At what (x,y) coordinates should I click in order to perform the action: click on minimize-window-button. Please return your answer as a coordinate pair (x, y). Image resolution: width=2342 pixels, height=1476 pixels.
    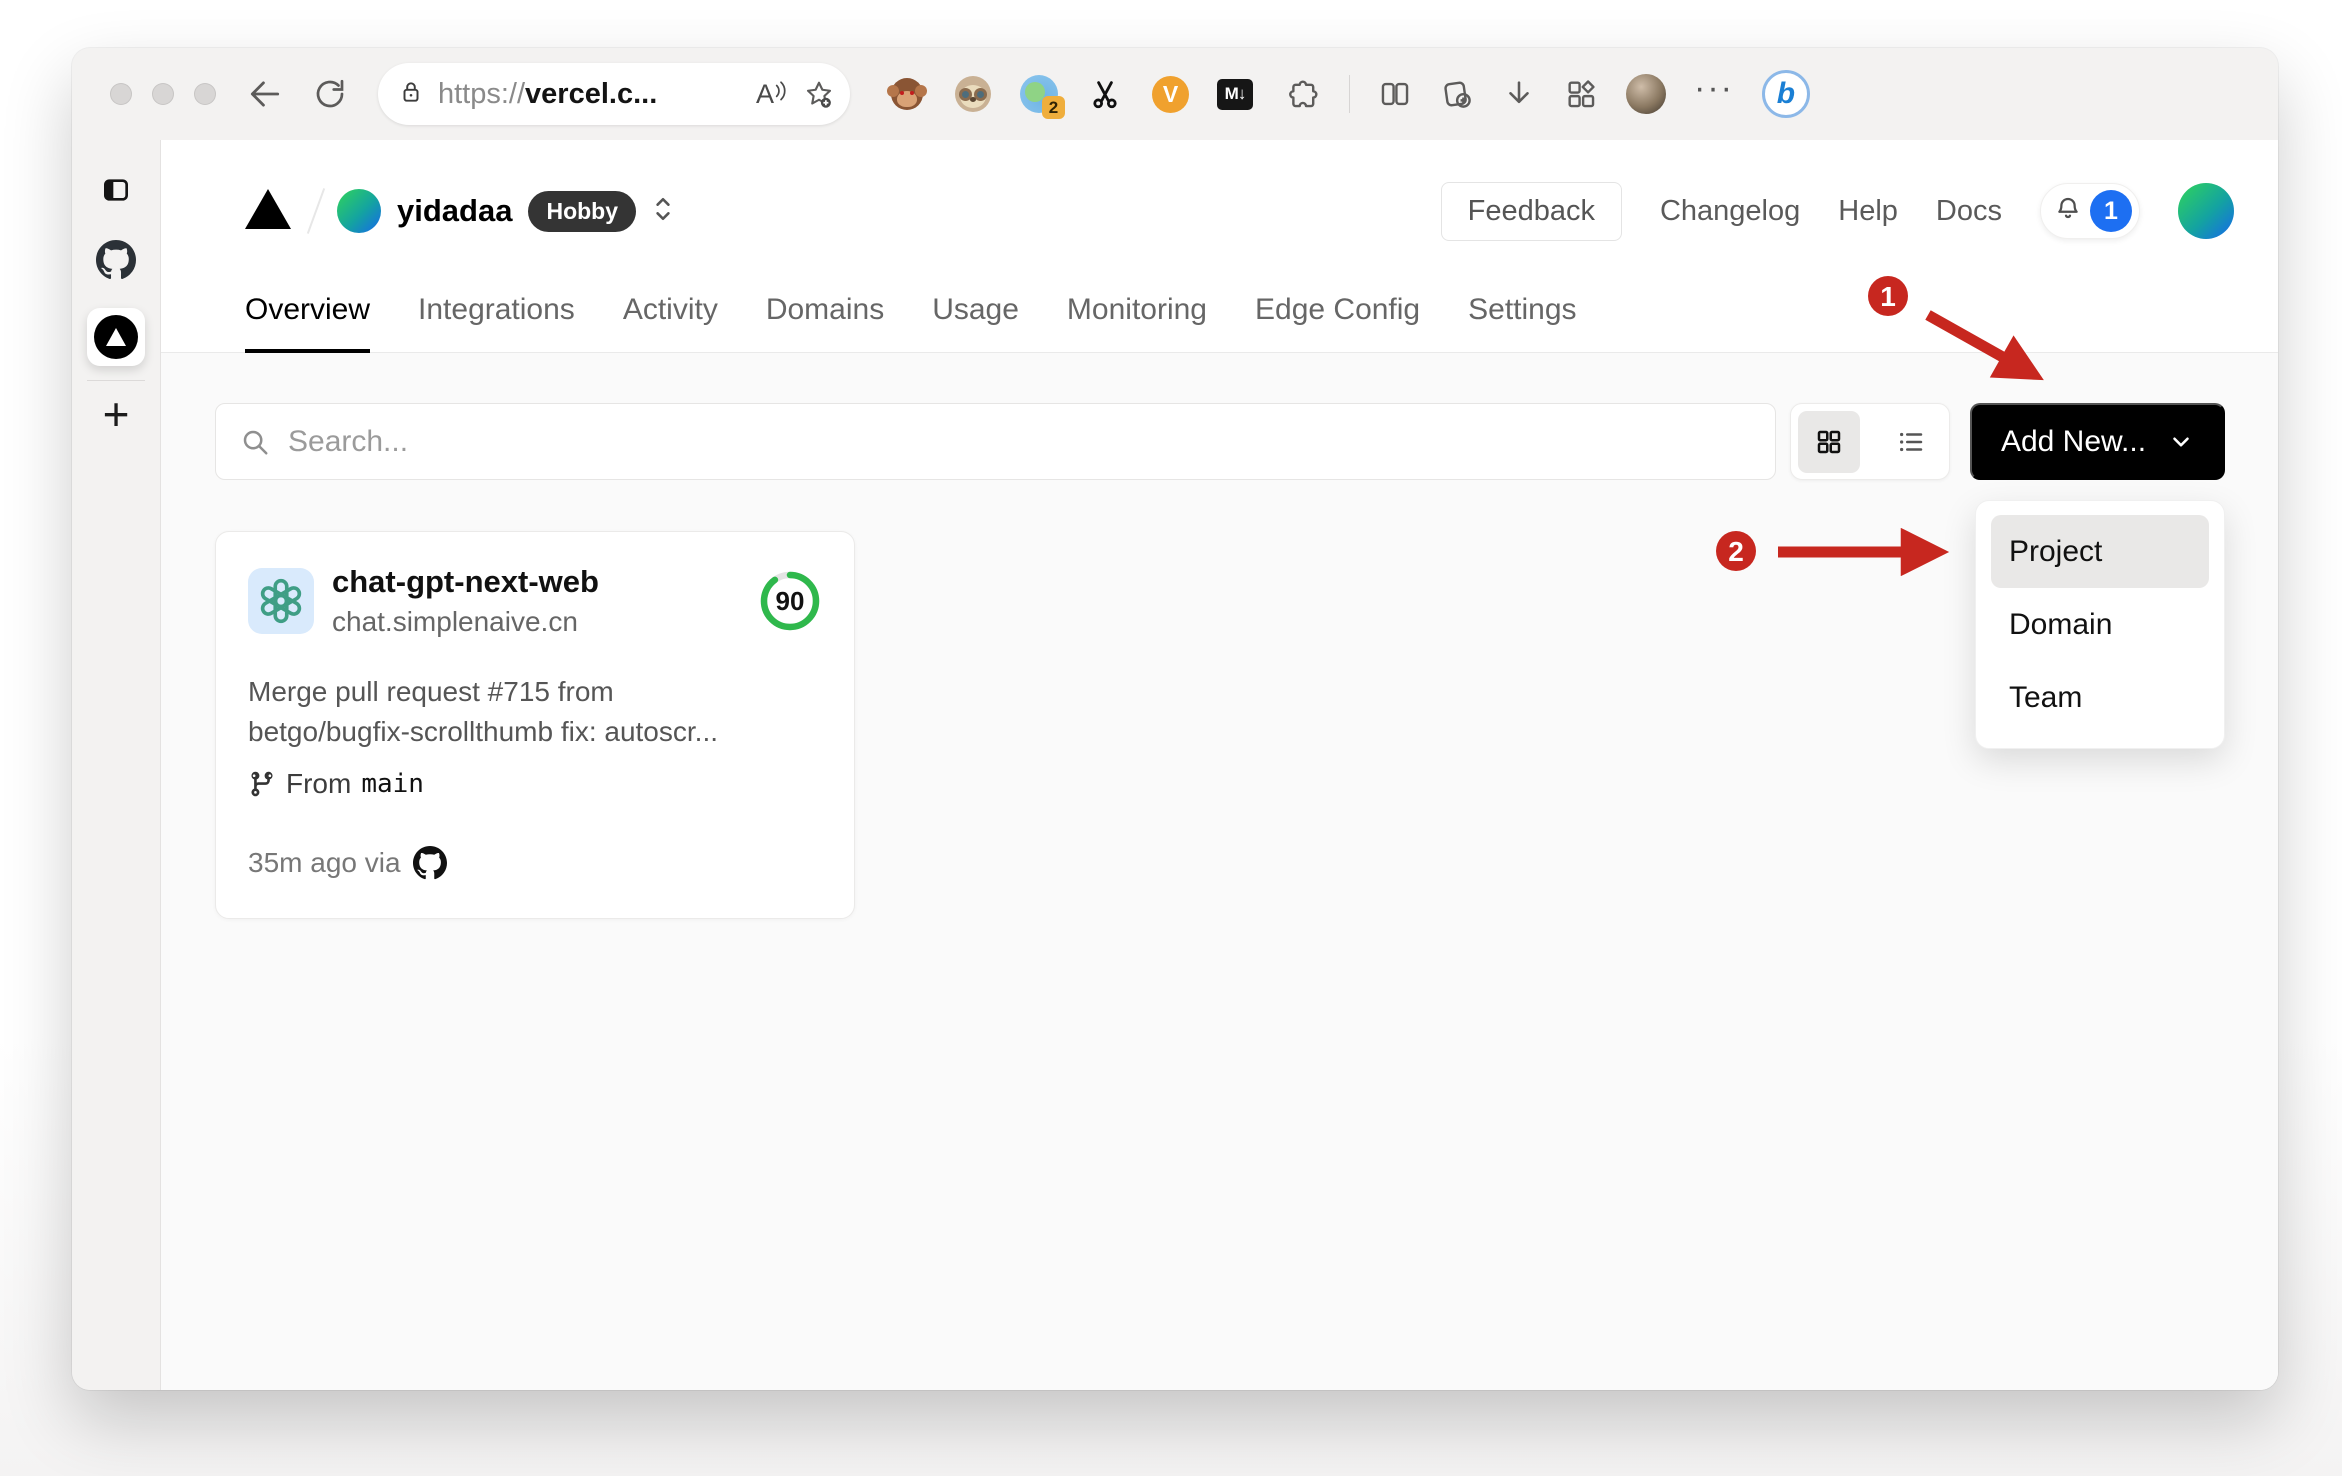
    Looking at the image, I should click on (163, 94).